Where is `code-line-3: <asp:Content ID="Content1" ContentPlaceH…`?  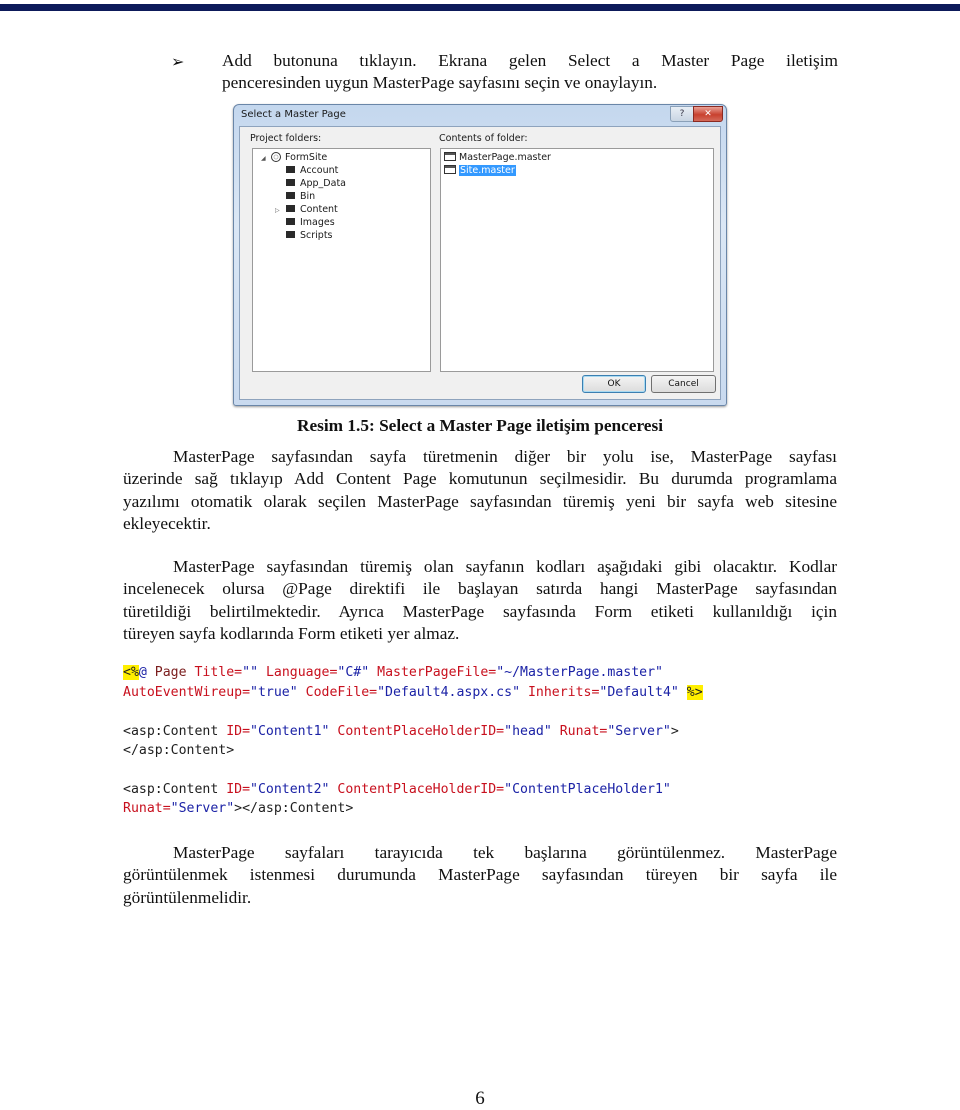 code-line-3: <asp:Content ID="Content1" ContentPlaceH… is located at coordinates (401, 731).